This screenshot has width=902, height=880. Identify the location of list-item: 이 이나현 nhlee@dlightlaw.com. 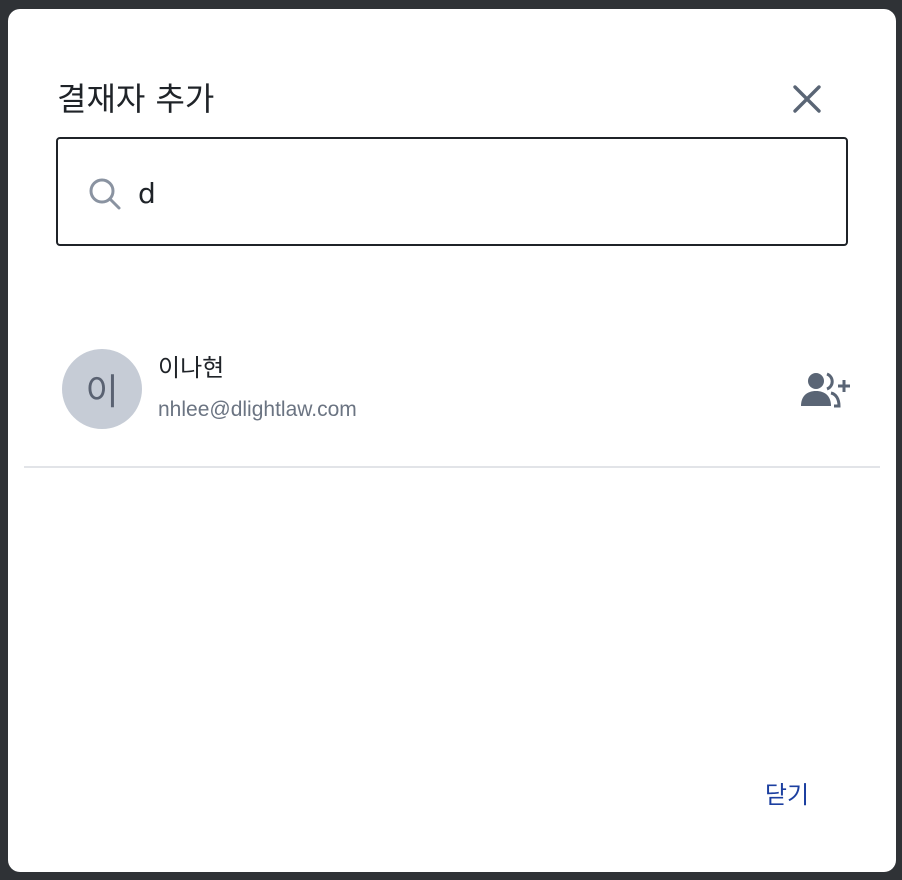
(452, 398).